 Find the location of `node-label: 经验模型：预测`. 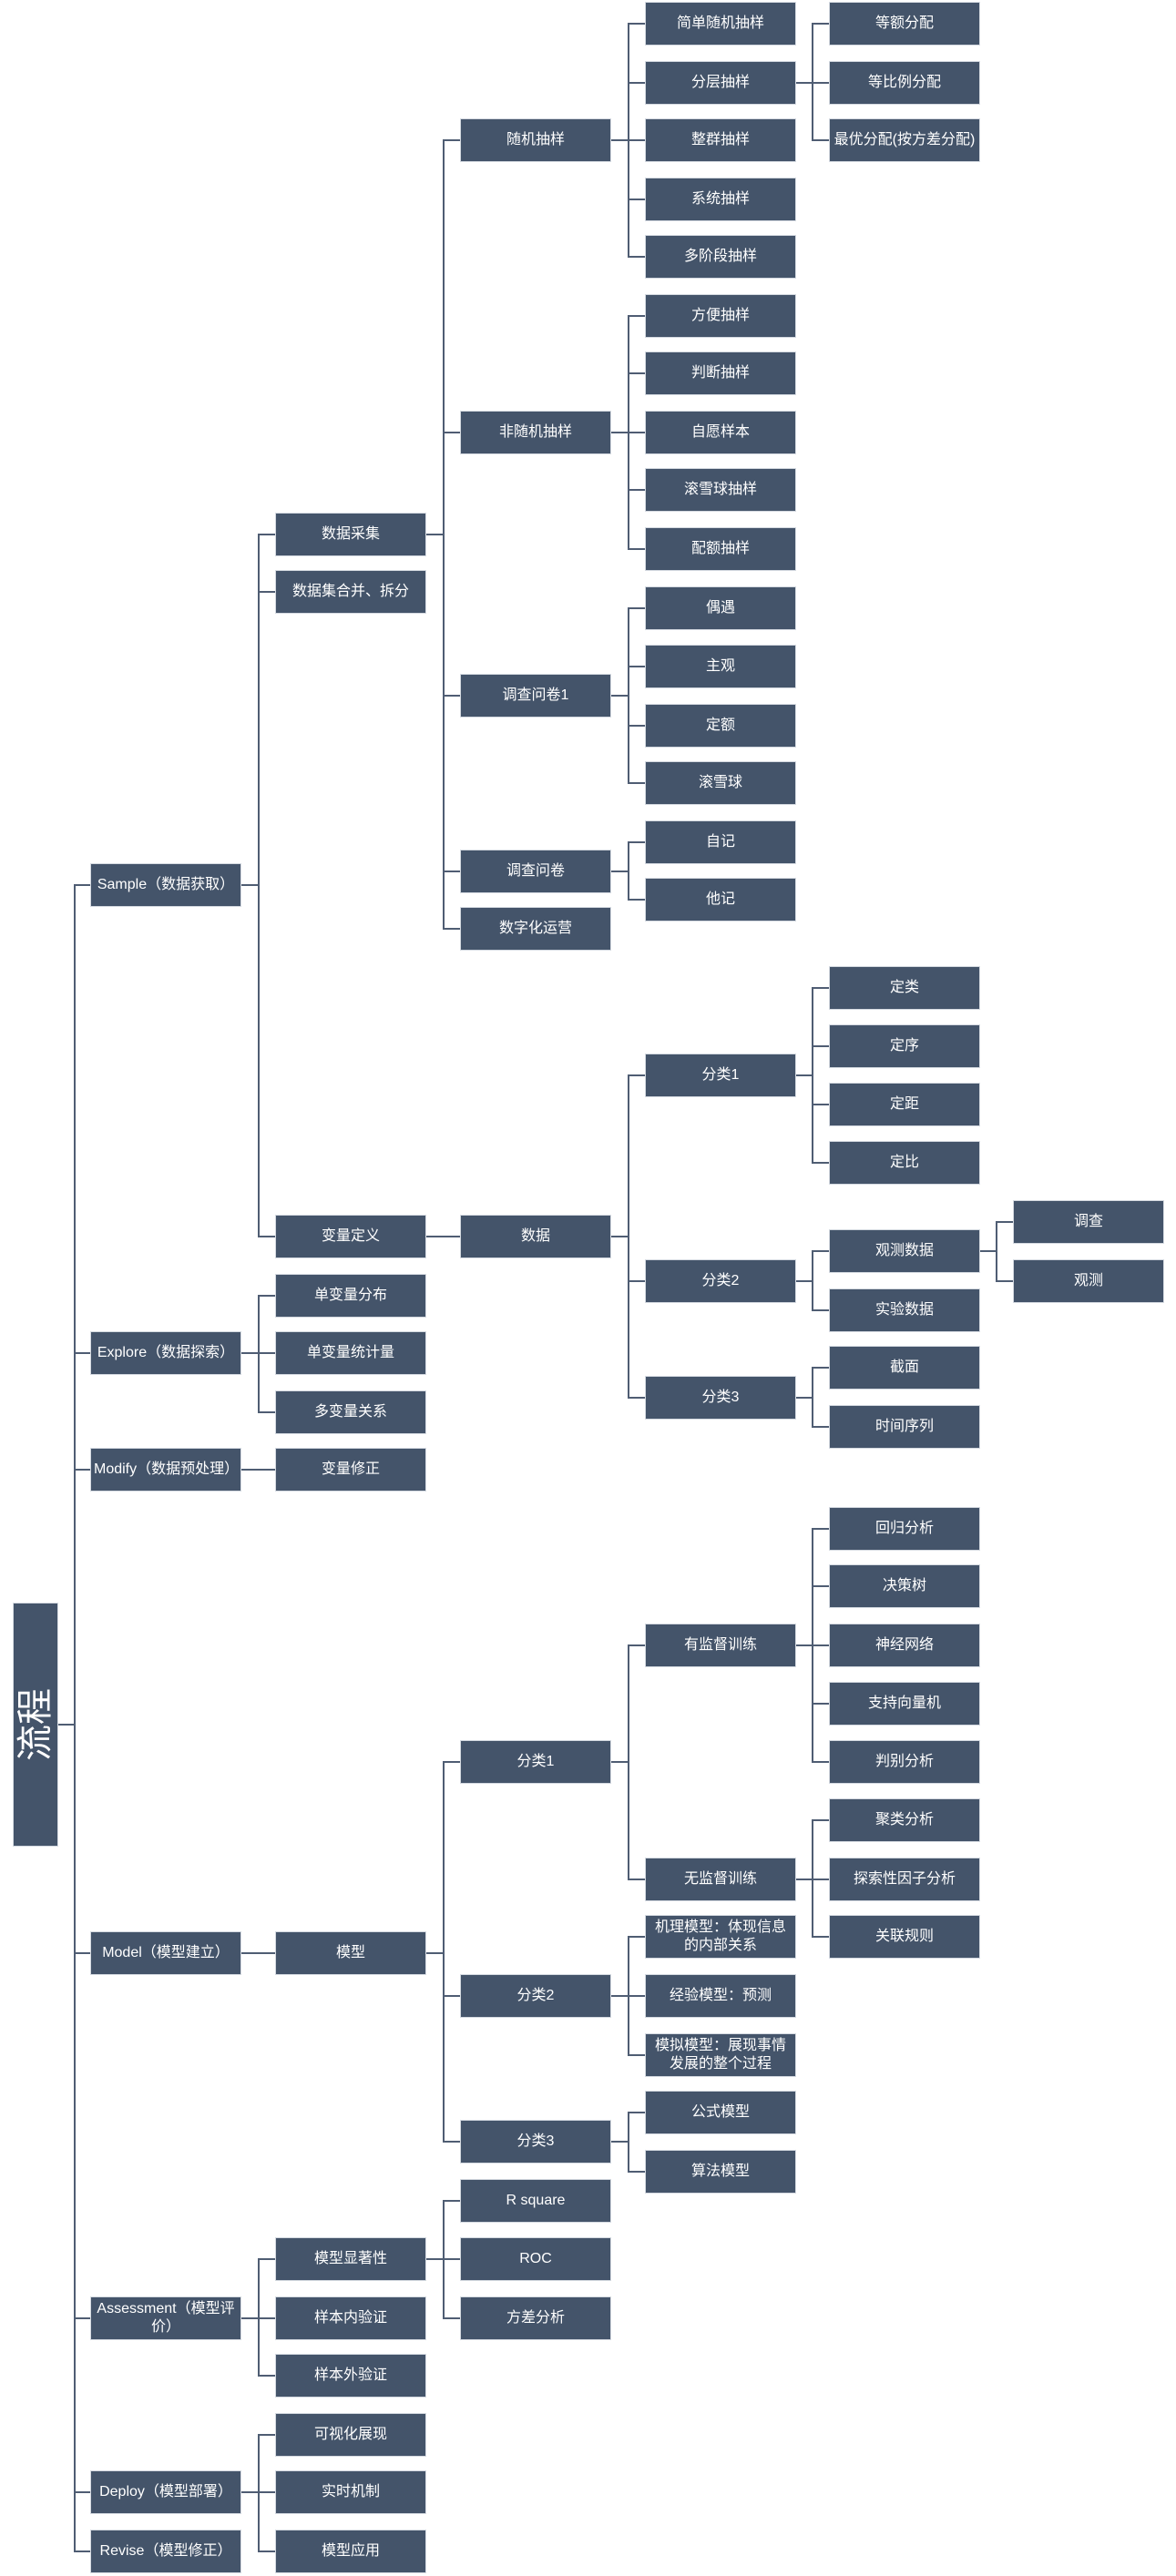

node-label: 经验模型：预测 is located at coordinates (720, 1995).